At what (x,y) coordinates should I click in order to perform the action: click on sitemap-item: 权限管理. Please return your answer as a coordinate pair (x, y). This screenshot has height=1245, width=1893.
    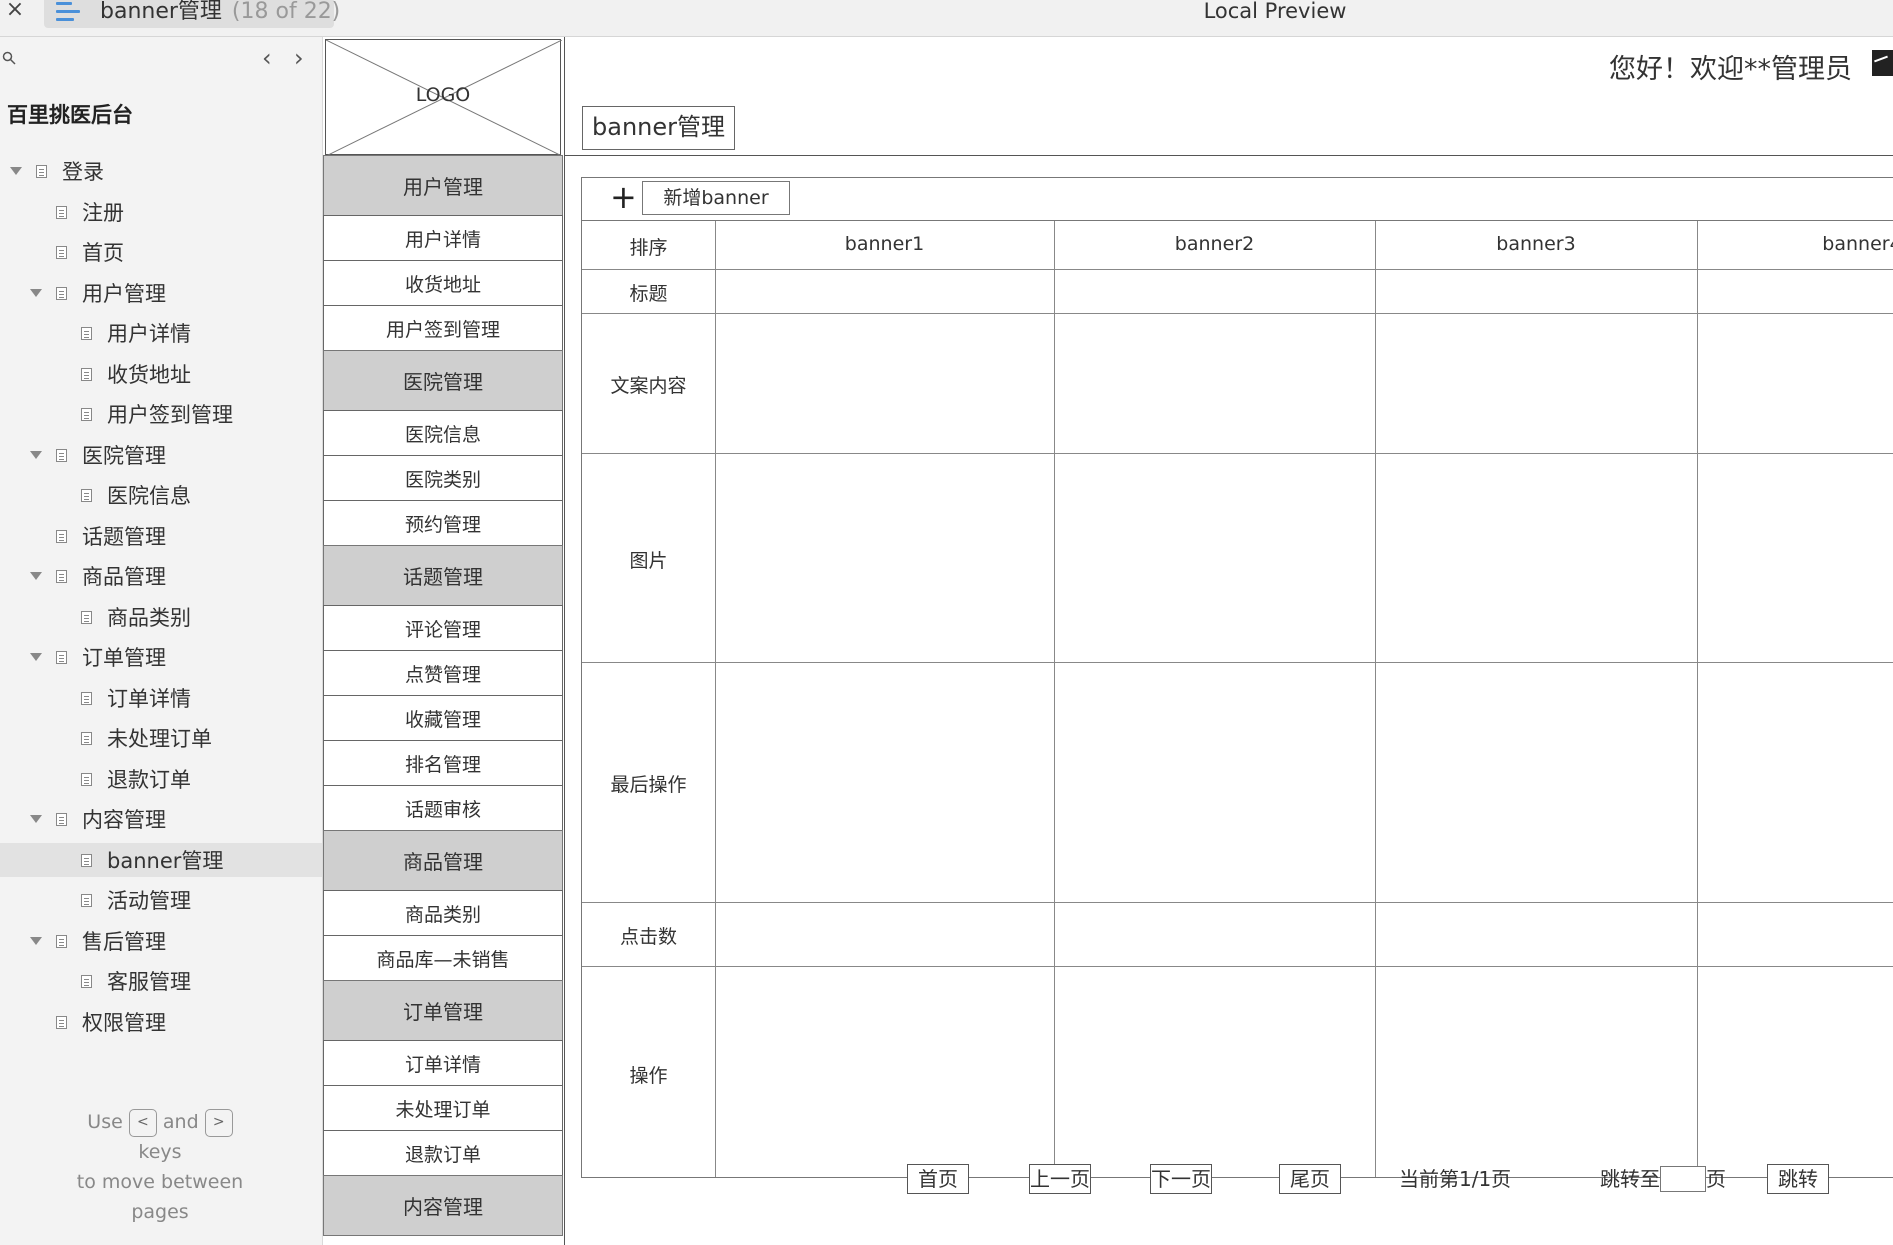
    Looking at the image, I should click on (111, 1022).